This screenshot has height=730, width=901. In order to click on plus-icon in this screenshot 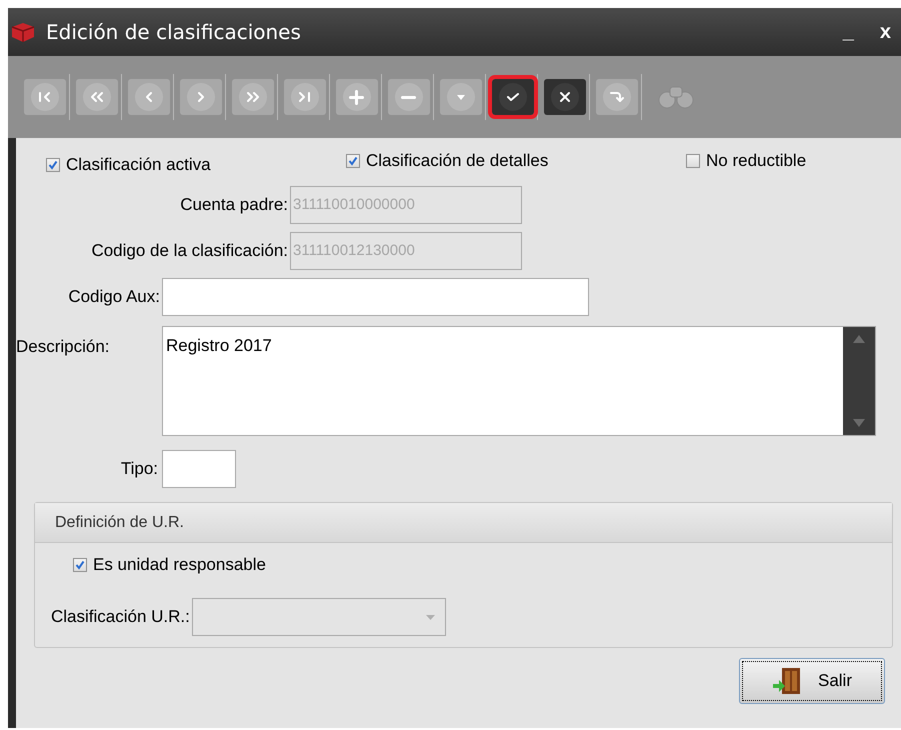, I will do `click(356, 97)`.